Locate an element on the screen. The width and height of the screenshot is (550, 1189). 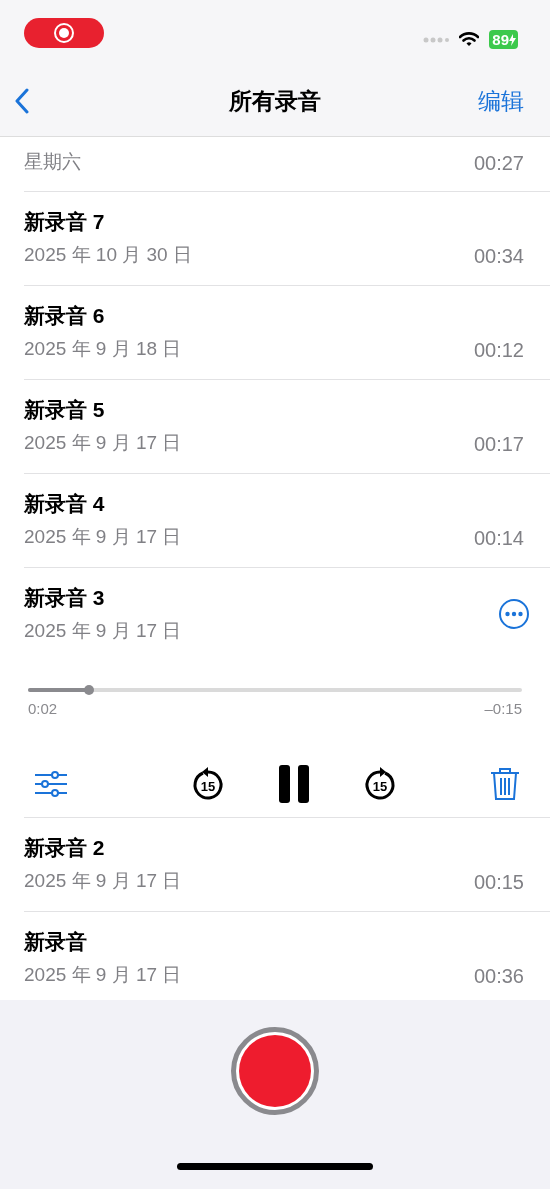
recording-title: 新录音 6 is located at coordinates (103, 316).